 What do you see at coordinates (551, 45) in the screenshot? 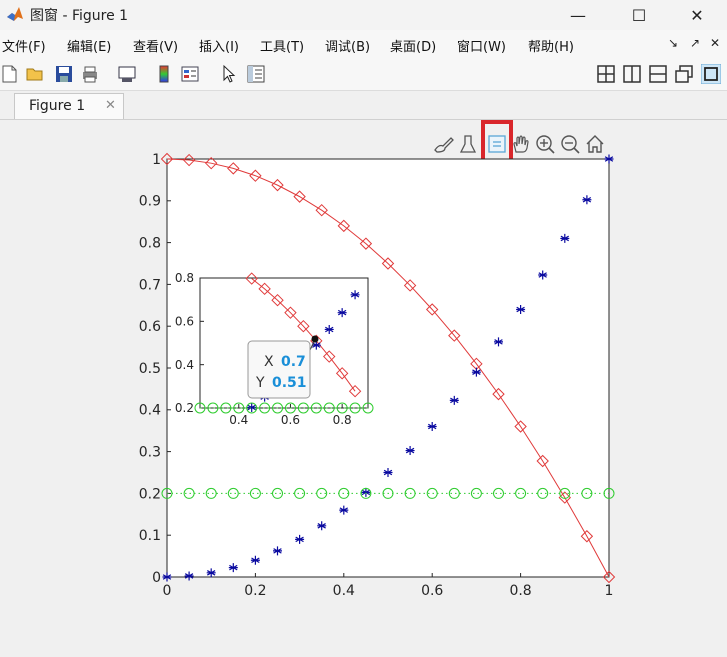
I see `menu-help: 帮助(H)` at bounding box center [551, 45].